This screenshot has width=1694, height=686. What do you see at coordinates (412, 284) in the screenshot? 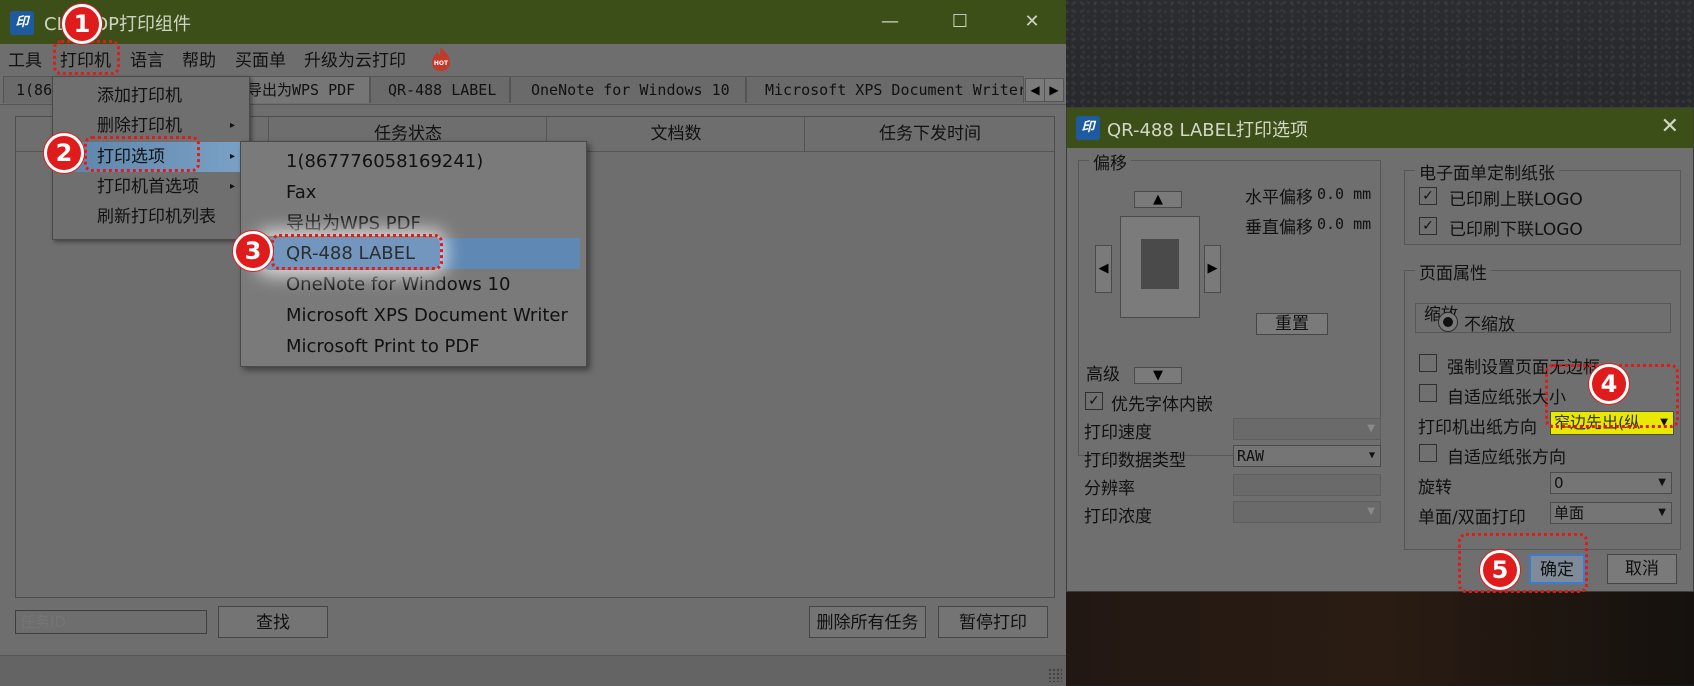
I see `submenu-onenote: OneNote for Windows 10` at bounding box center [412, 284].